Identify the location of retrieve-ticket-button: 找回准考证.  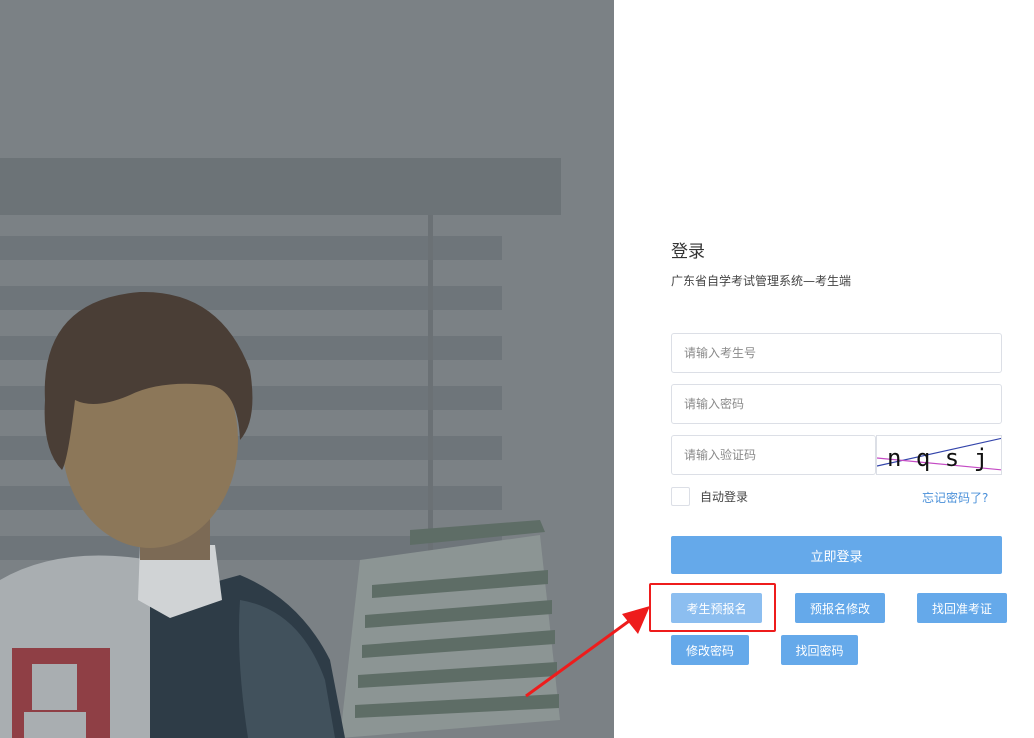
(962, 608).